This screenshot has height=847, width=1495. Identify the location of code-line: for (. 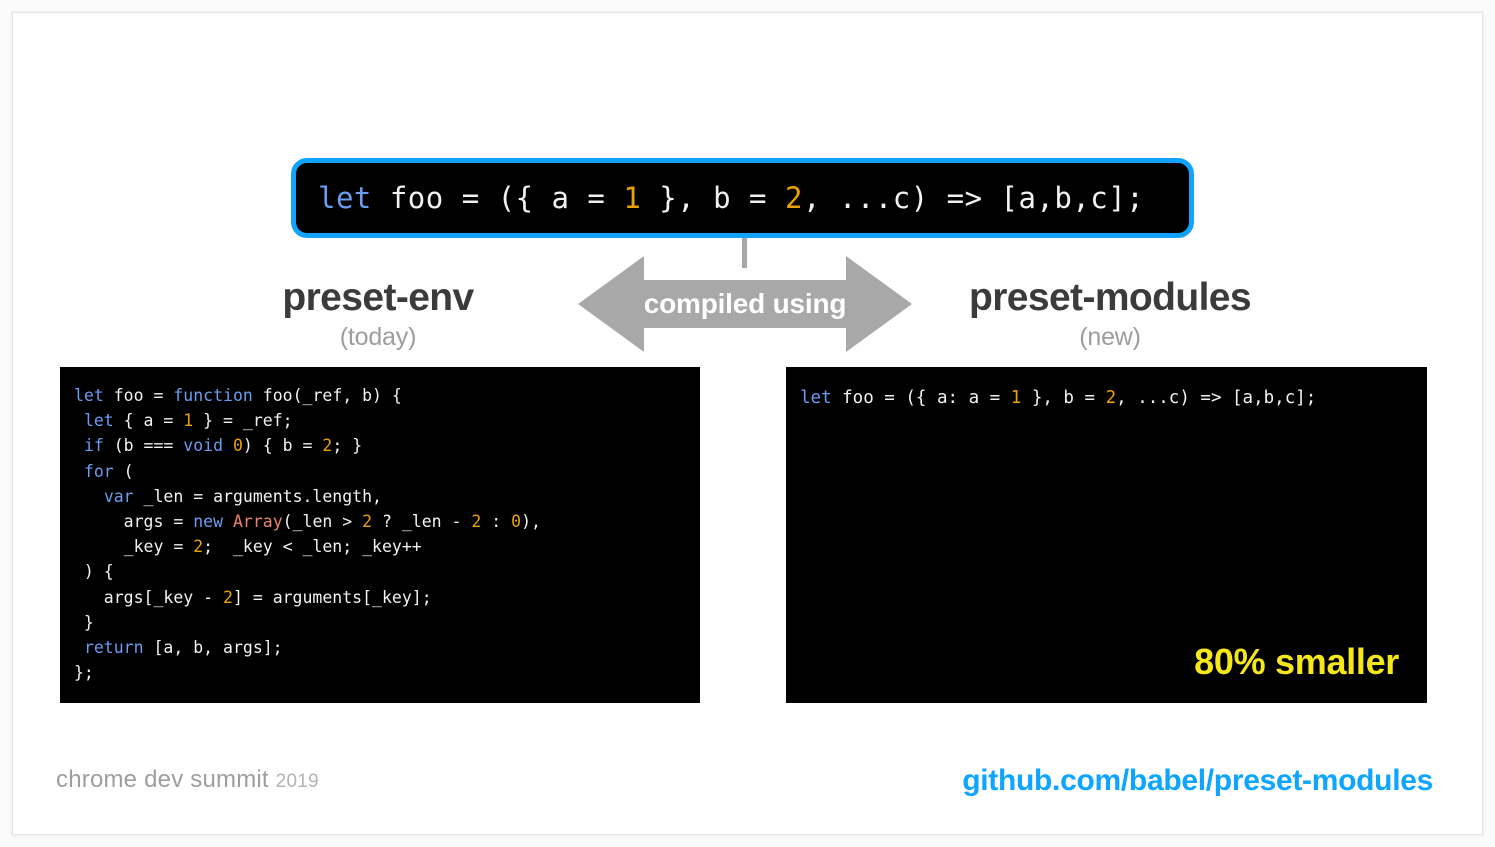
(104, 471).